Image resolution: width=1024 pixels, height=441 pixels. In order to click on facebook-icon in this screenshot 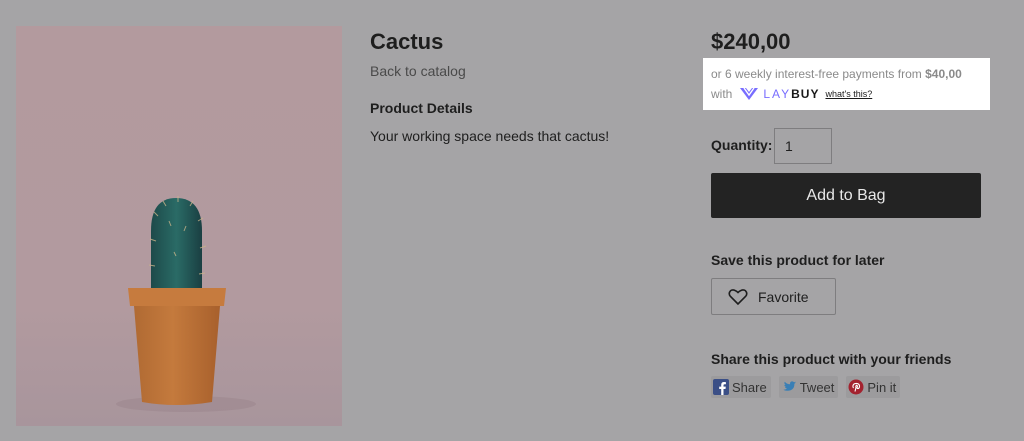, I will do `click(721, 387)`.